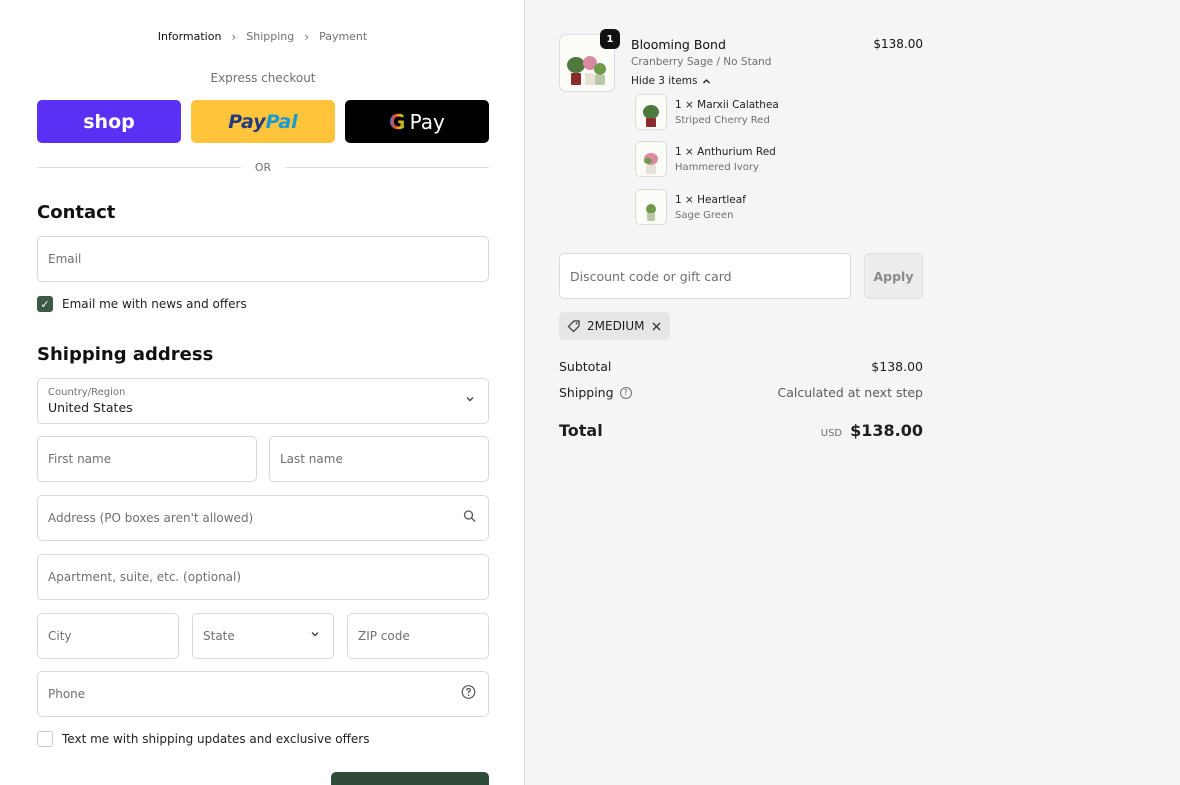  Describe the element at coordinates (270, 36) in the screenshot. I see `breadcrumb-shipping: Shipping` at that location.